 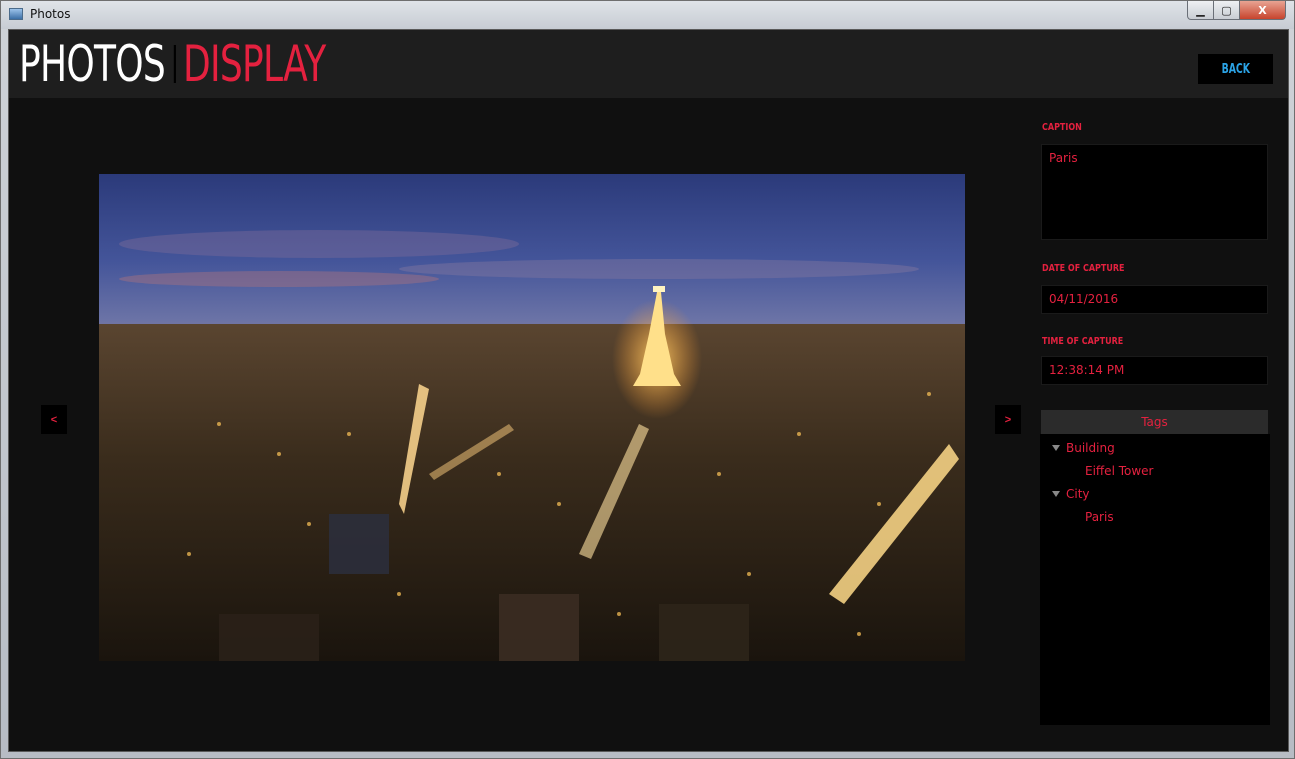 I want to click on title-divider, so click(x=174, y=64).